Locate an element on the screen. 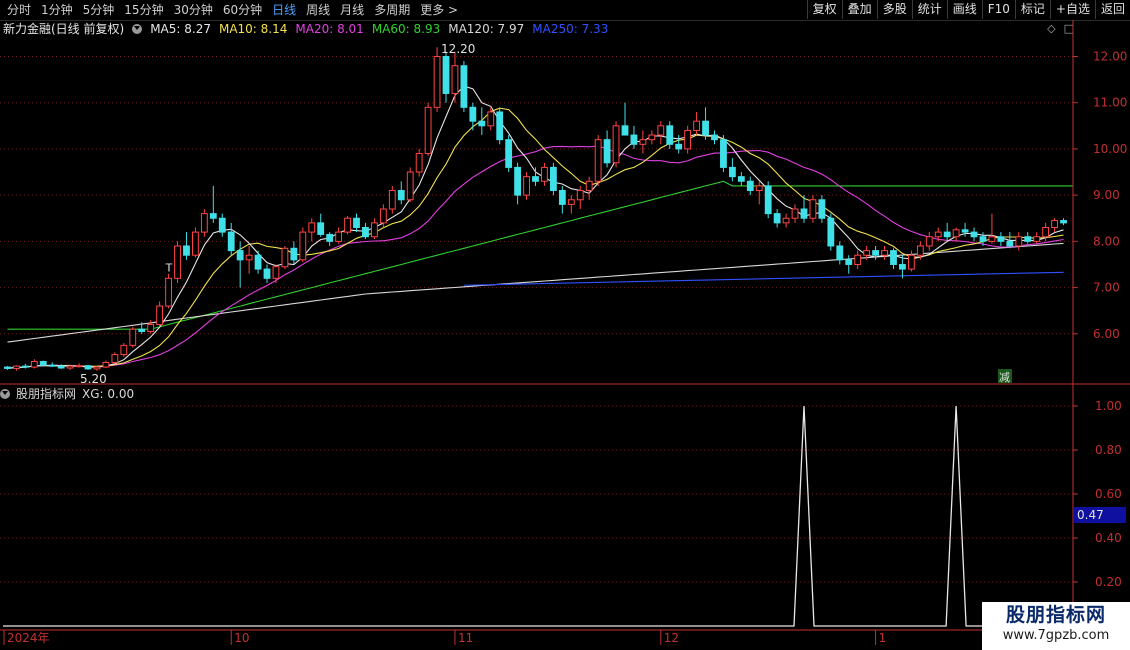 The width and height of the screenshot is (1130, 650). period-tab-5: 60分钟 is located at coordinates (242, 10).